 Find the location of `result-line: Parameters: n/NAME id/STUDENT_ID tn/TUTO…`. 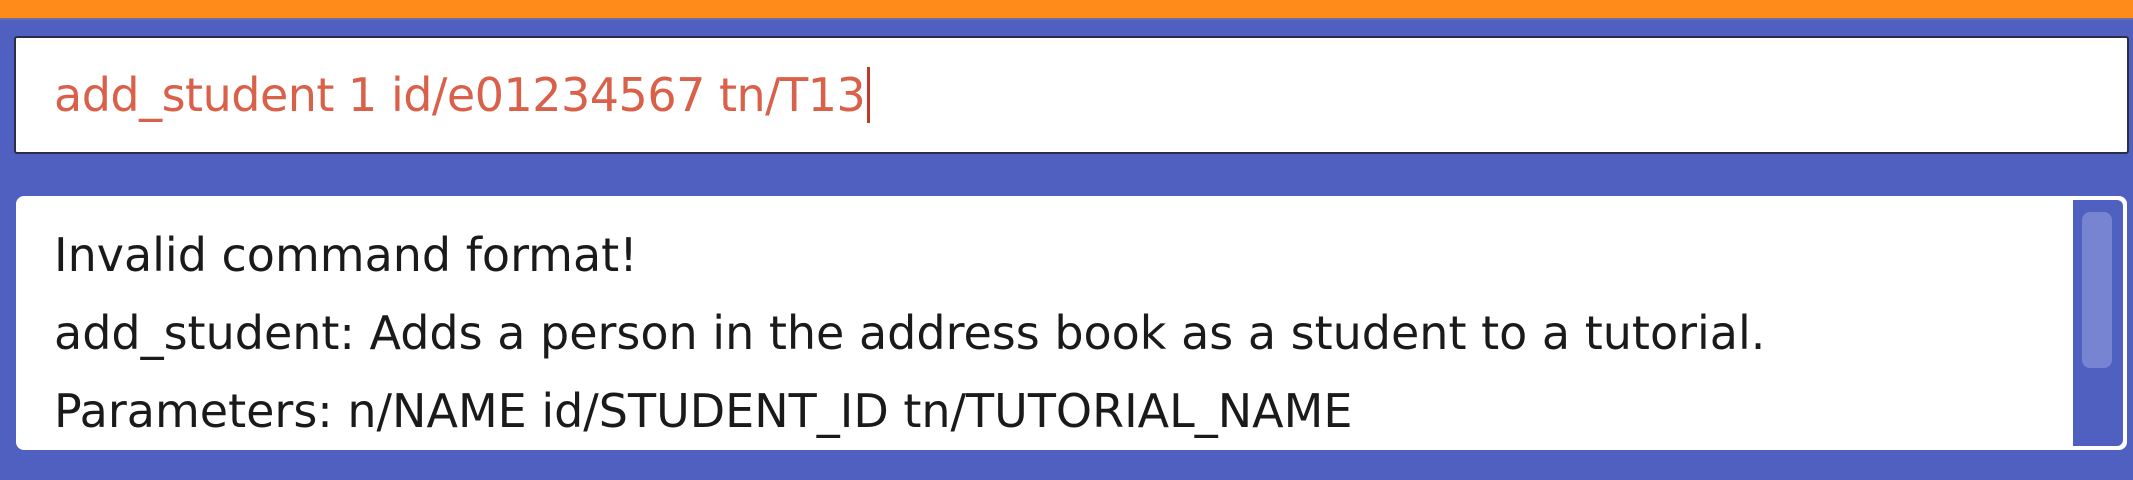

result-line: Parameters: n/NAME id/STUDENT_ID tn/TUTO… is located at coordinates (703, 411).